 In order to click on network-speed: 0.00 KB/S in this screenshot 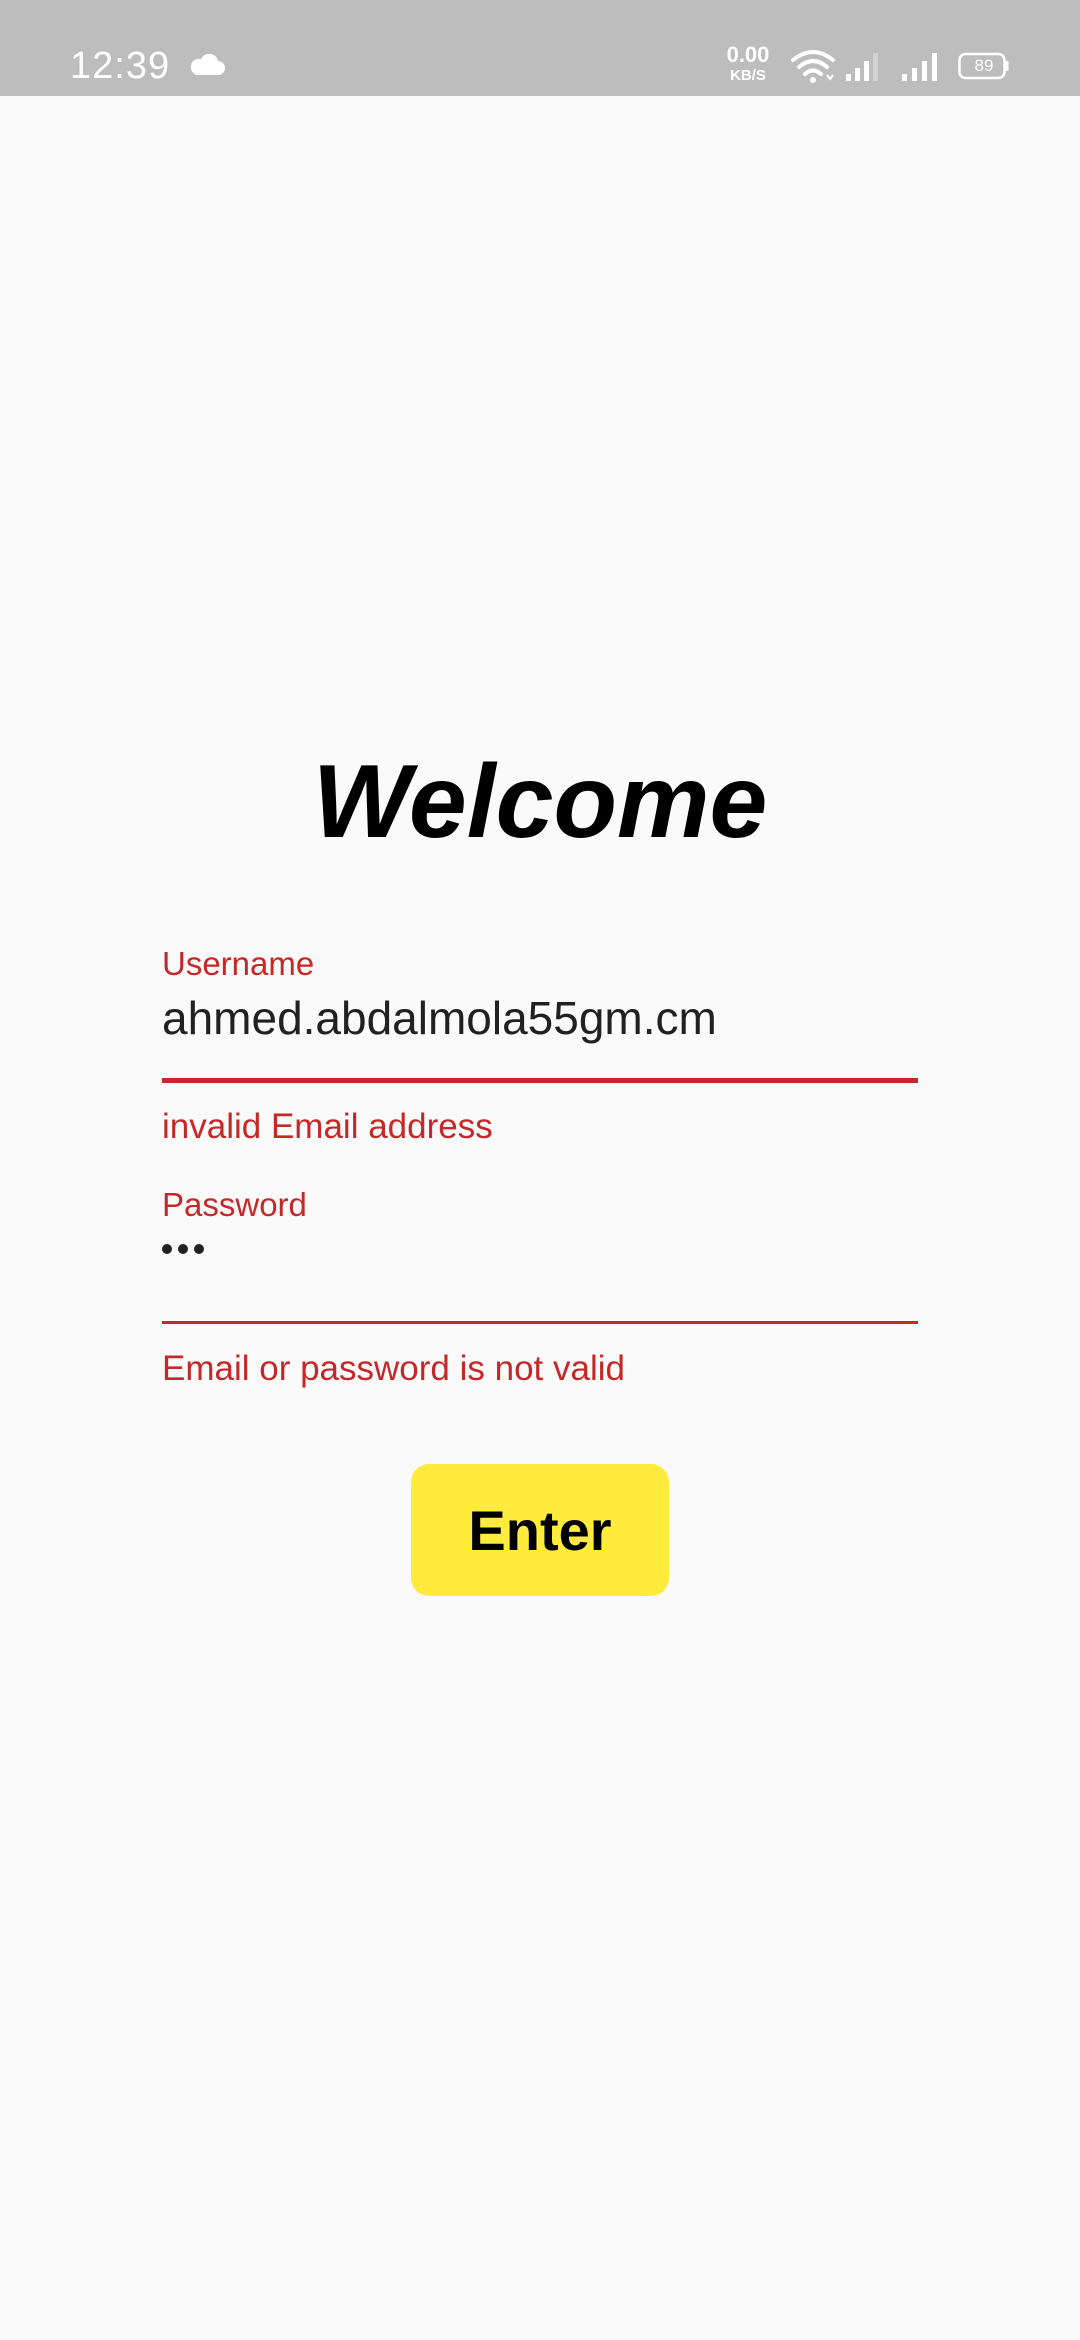, I will do `click(748, 63)`.